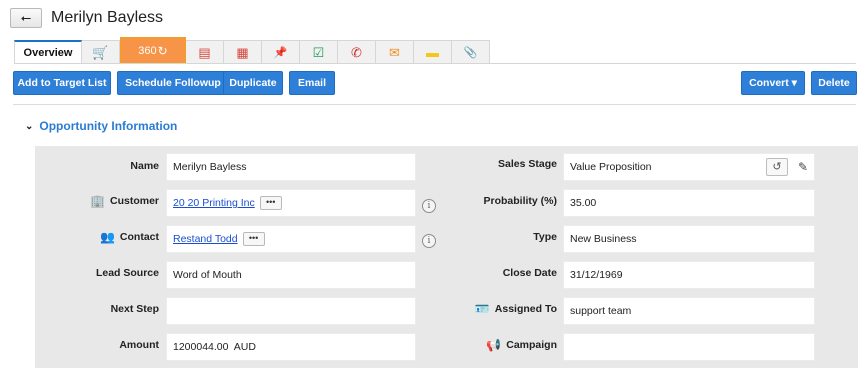 The height and width of the screenshot is (368, 862). Describe the element at coordinates (253, 83) in the screenshot. I see `duplicate-button: Duplicate` at that location.